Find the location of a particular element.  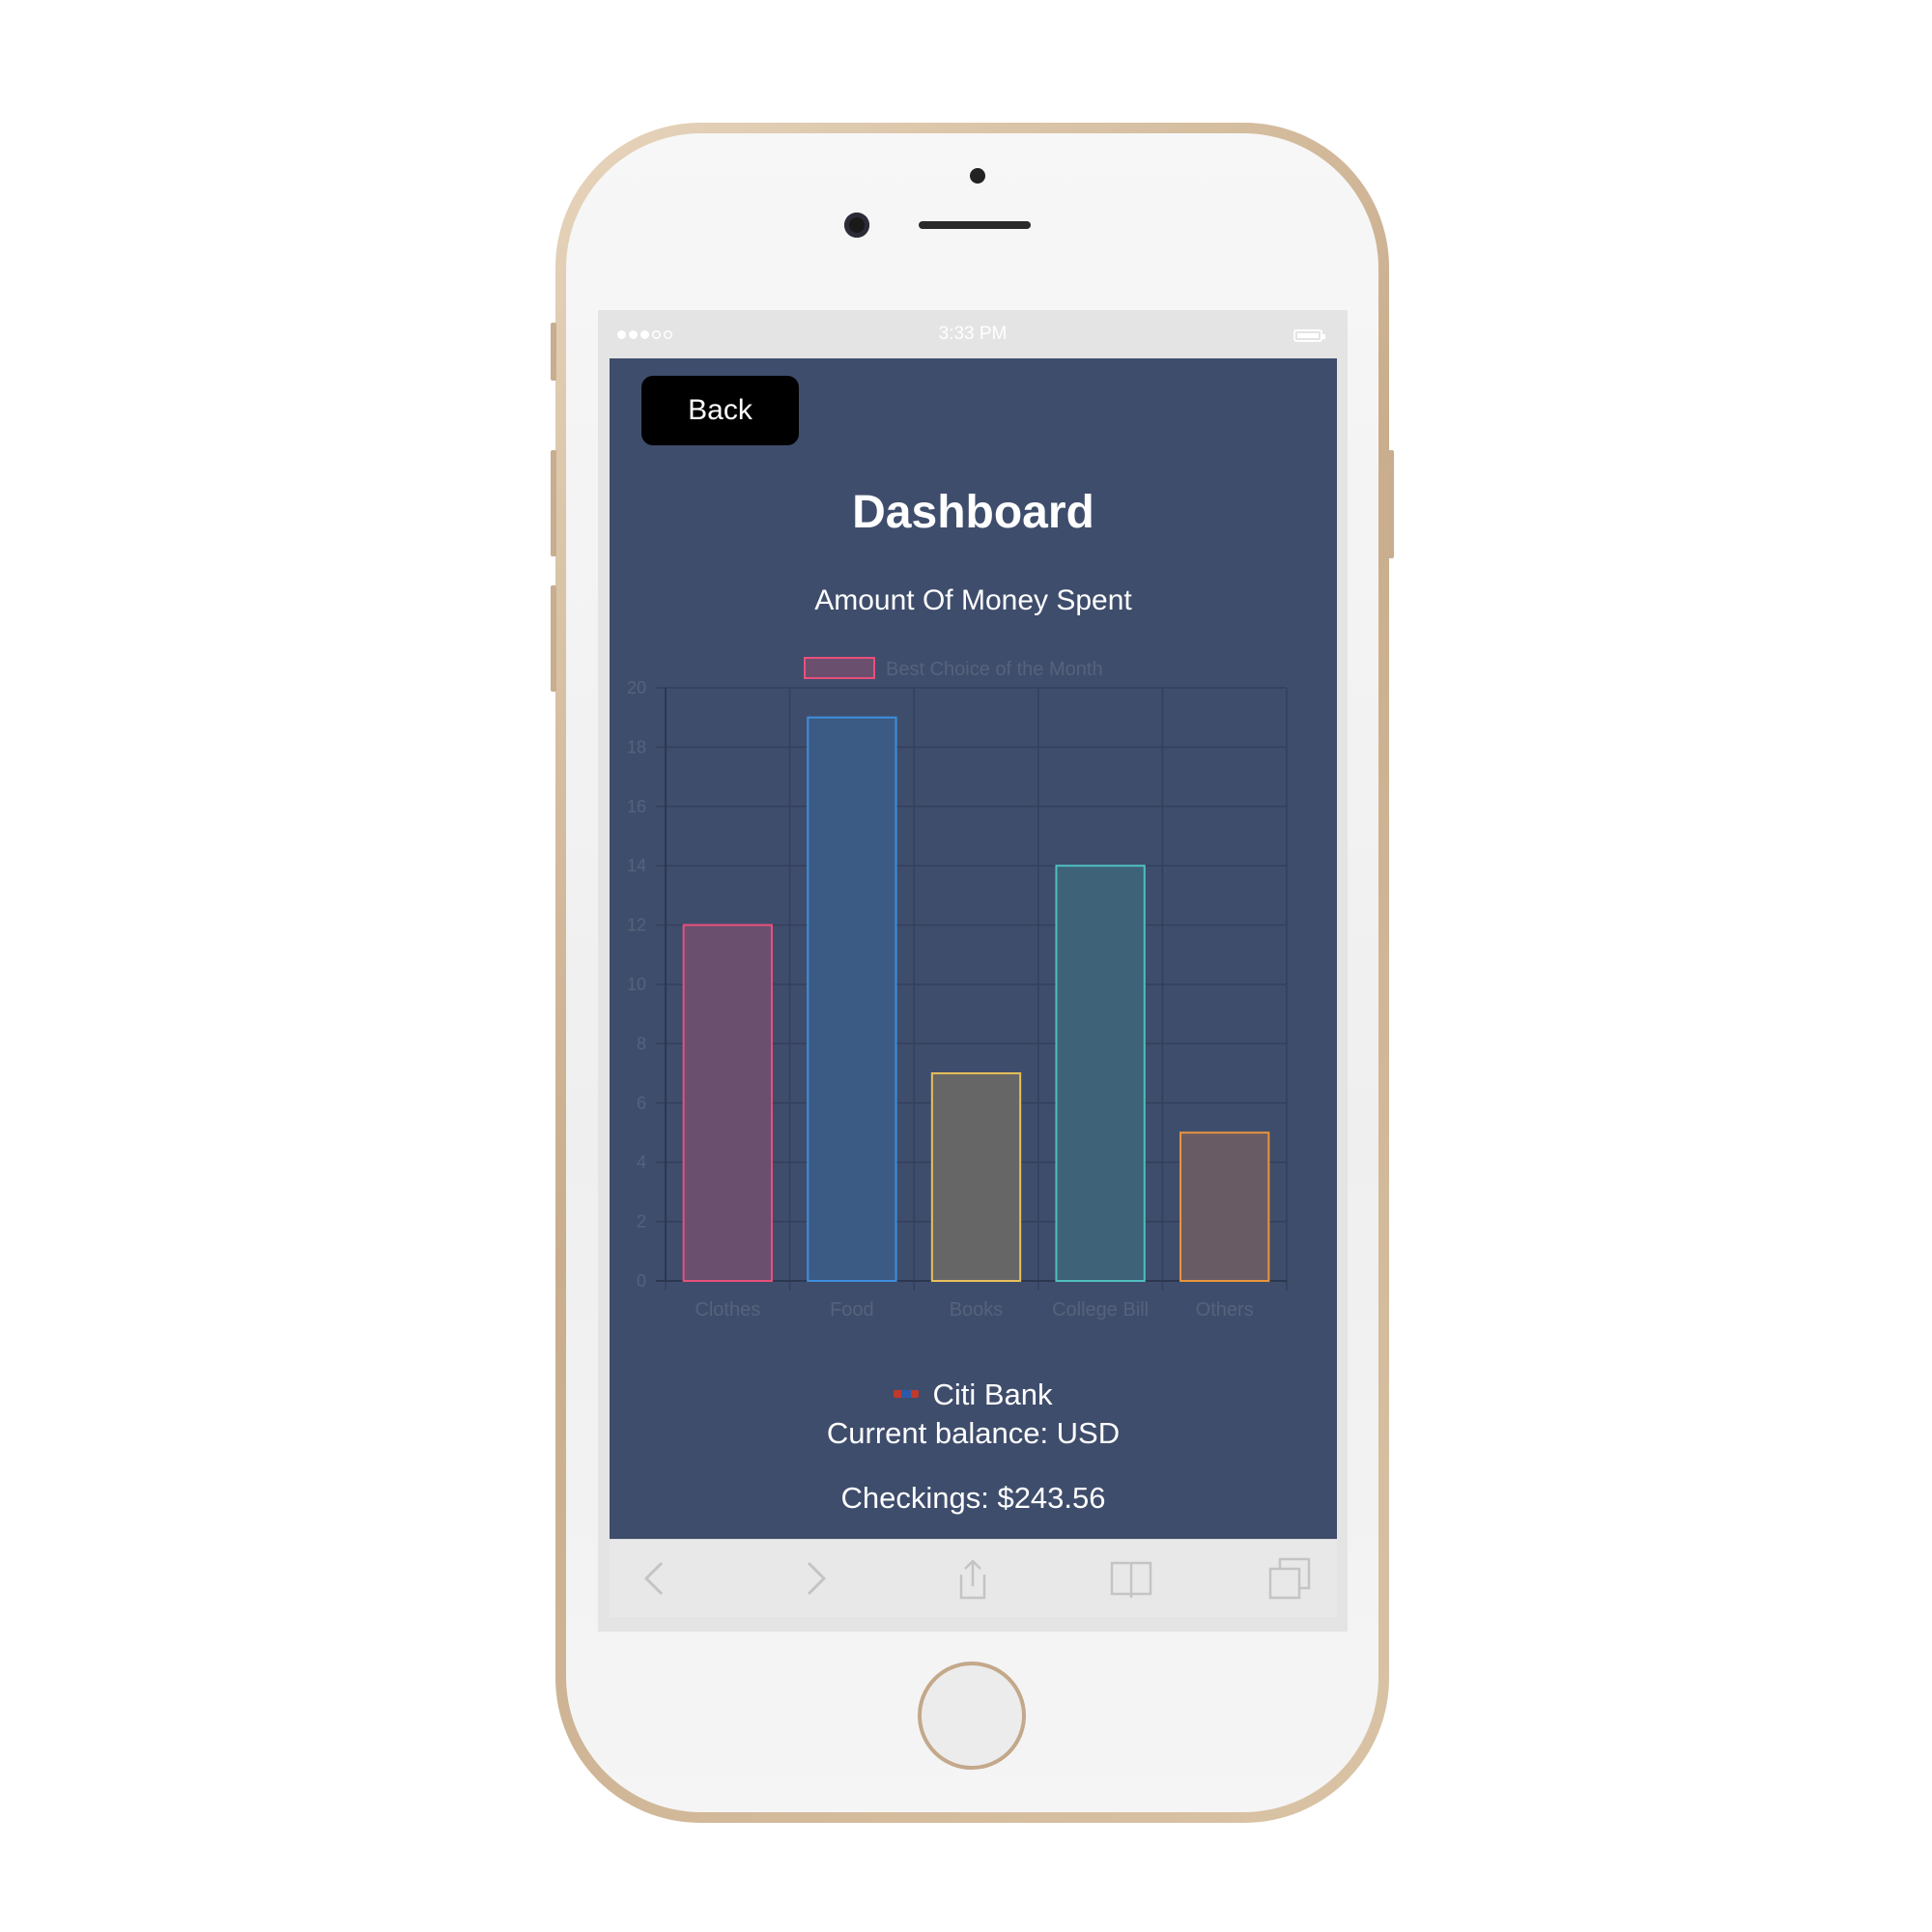

bank-info: Citi Bank is located at coordinates (973, 1395).